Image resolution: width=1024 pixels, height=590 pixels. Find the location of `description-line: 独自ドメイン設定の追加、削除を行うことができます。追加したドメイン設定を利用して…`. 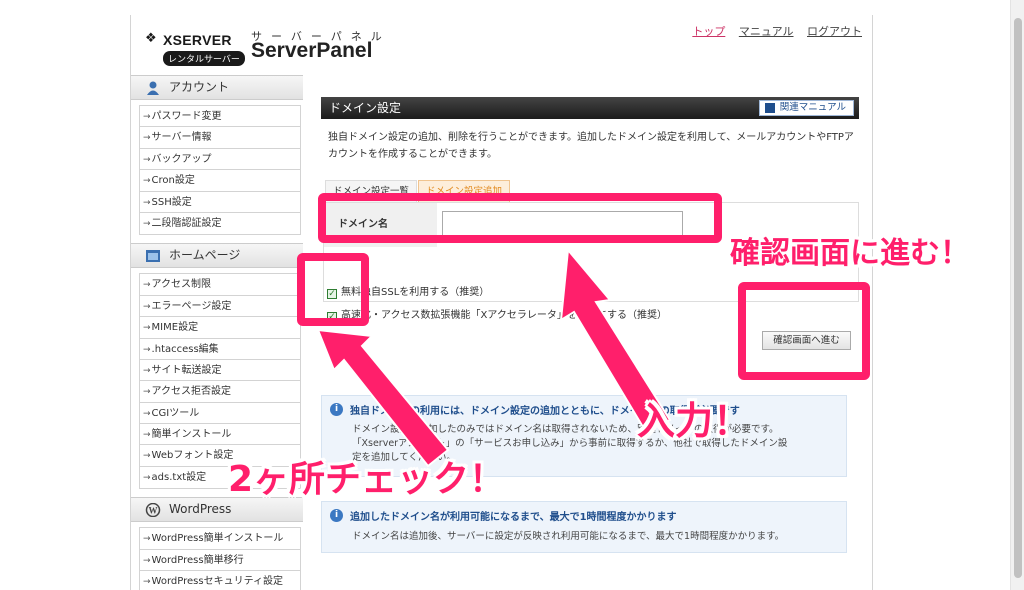

description-line: 独自ドメイン設定の追加、削除を行うことができます。追加したドメイン設定を利用して… is located at coordinates (591, 137).